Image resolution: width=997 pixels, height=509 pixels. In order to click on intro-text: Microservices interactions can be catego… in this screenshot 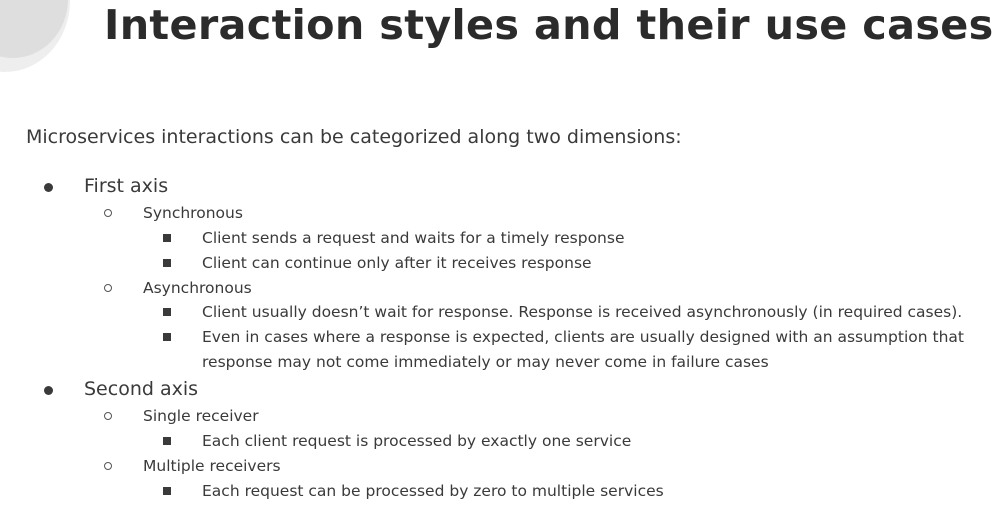, I will do `click(354, 137)`.